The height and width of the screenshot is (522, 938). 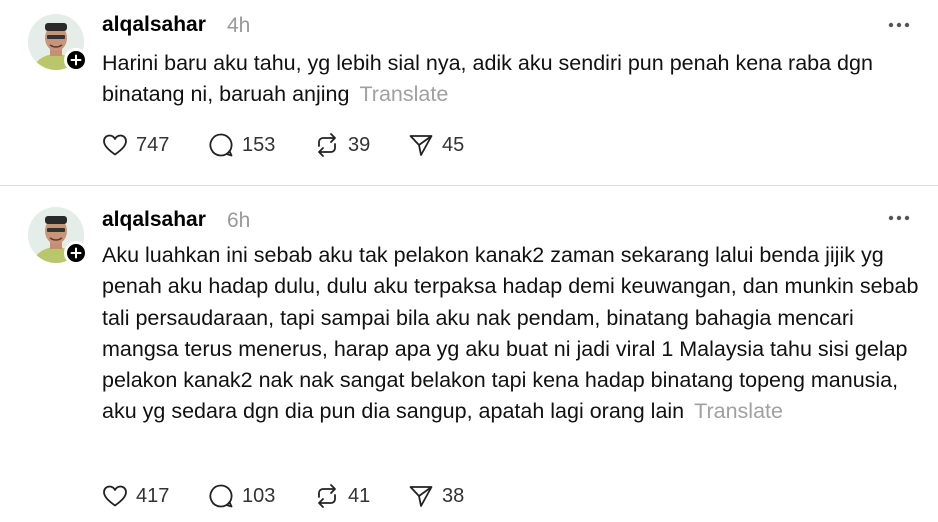 I want to click on share-count: 38, so click(x=453, y=495).